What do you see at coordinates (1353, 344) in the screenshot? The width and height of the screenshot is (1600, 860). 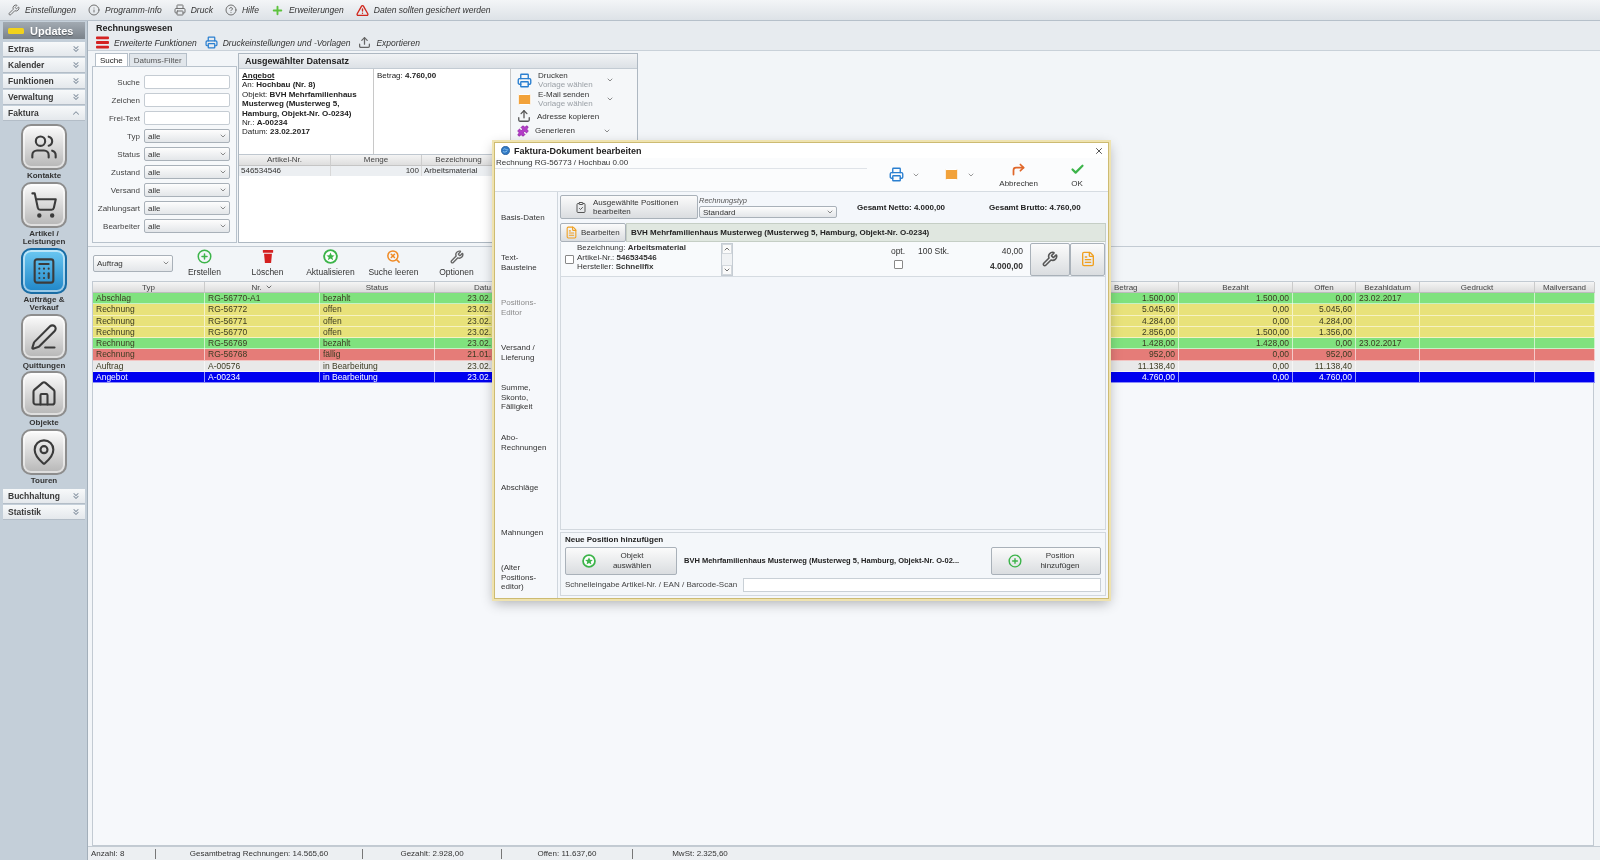 I see `table-row: 1.428,00 1.428,00 0,00 23.02.2017` at bounding box center [1353, 344].